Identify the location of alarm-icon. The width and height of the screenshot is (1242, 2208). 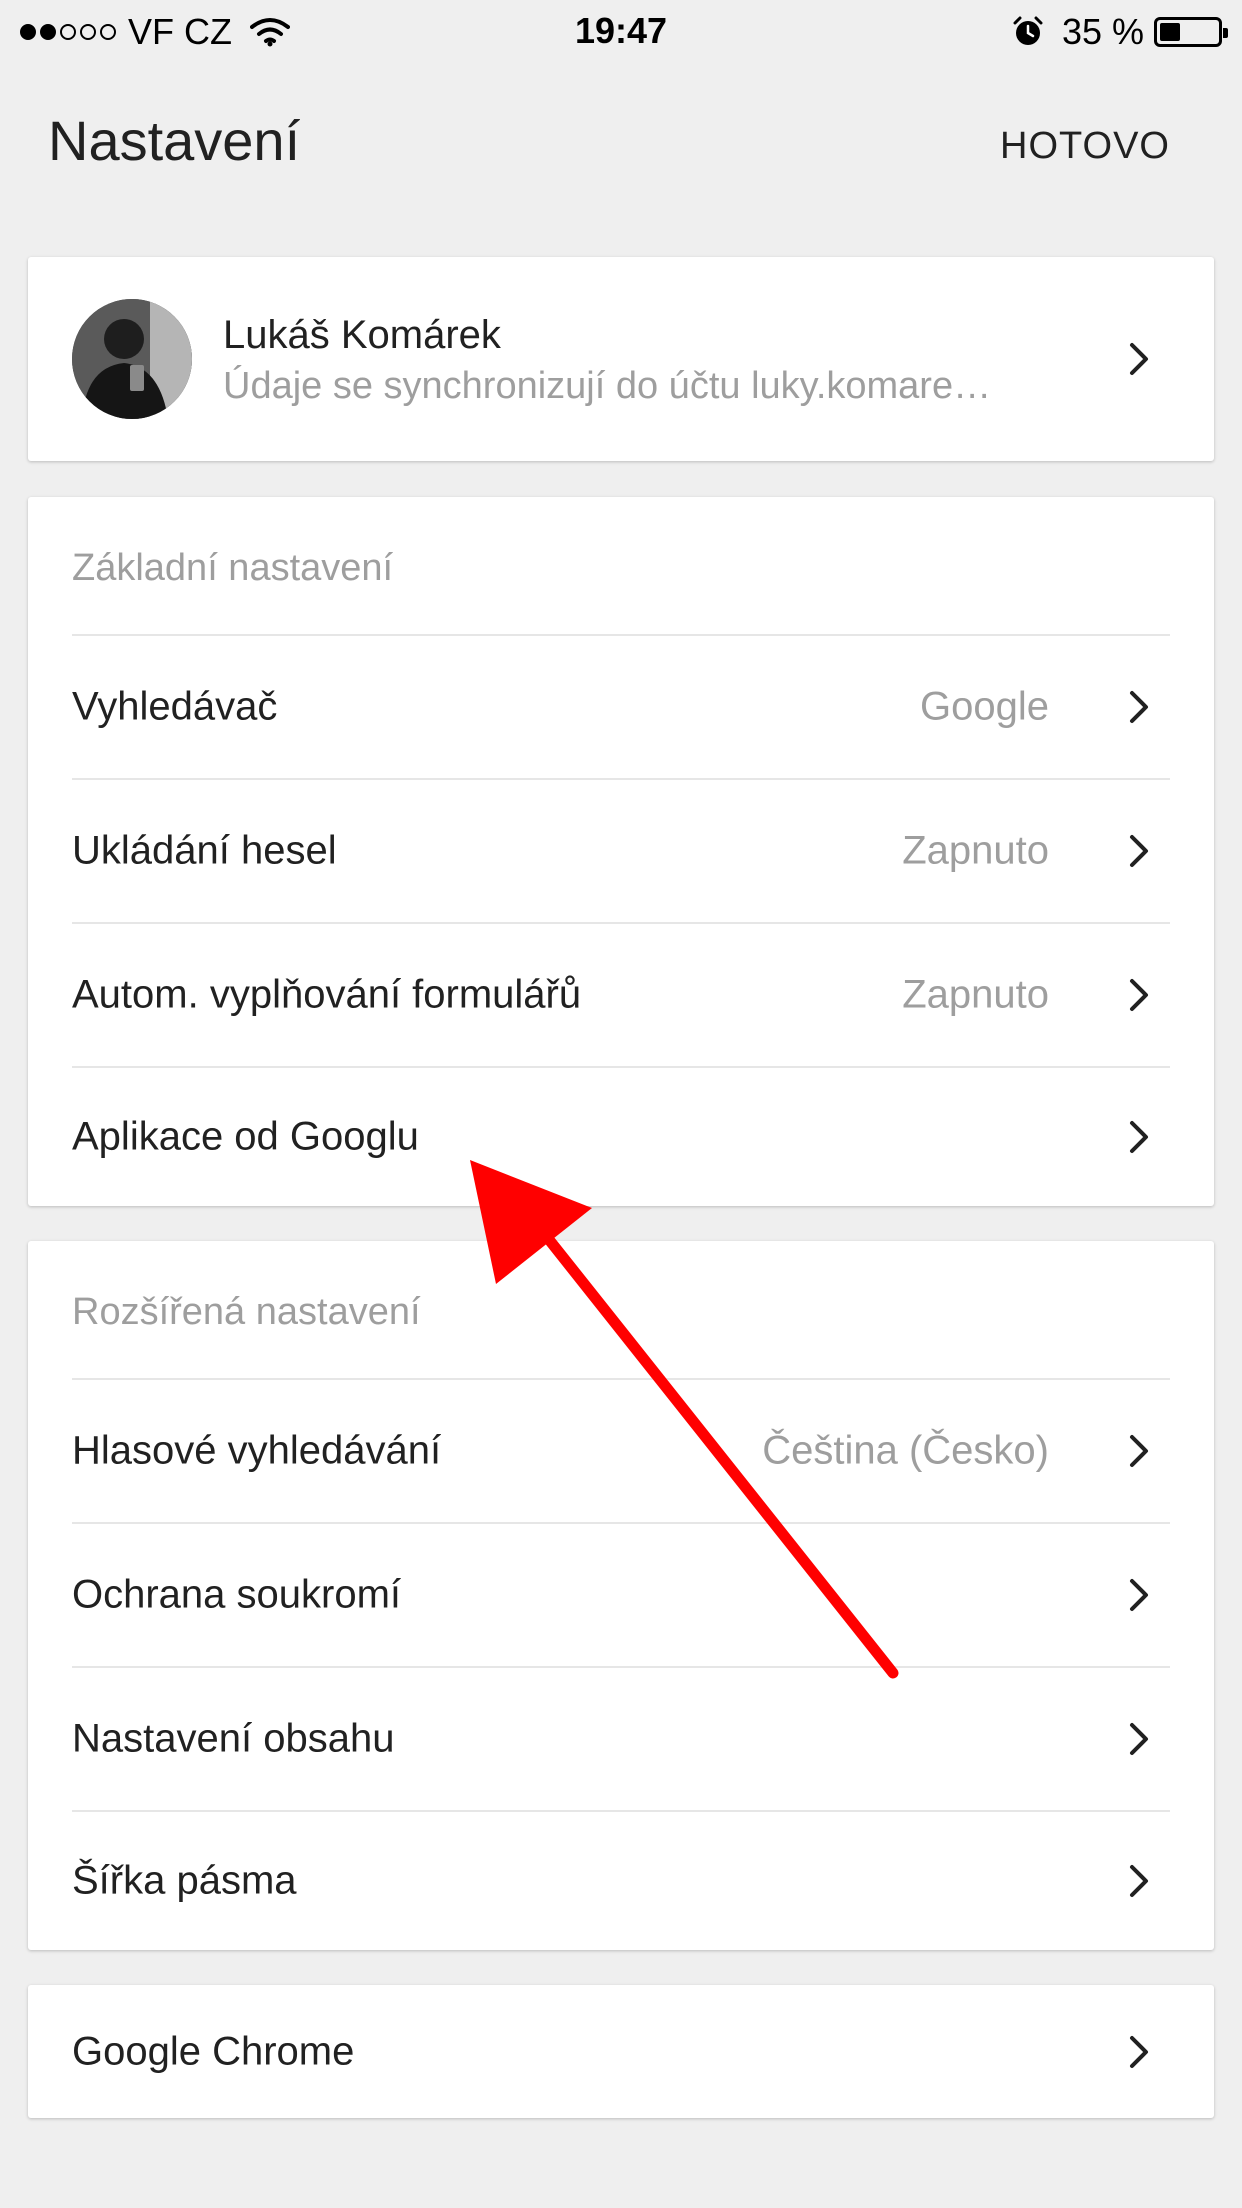
(1028, 30).